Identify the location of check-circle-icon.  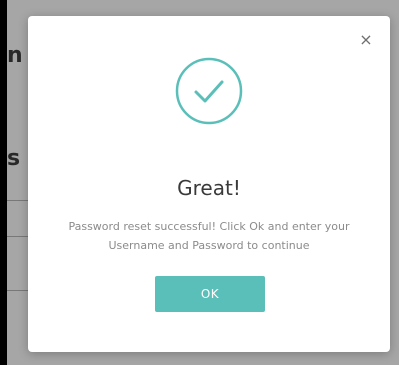
(209, 91).